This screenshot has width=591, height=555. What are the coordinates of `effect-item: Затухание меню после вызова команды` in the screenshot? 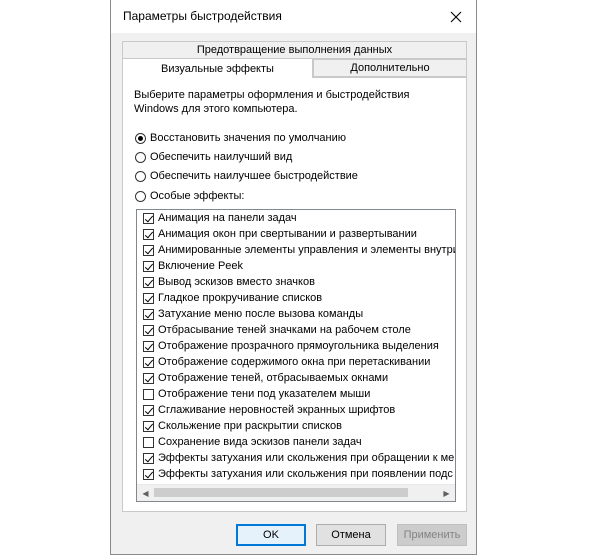 It's located at (296, 314).